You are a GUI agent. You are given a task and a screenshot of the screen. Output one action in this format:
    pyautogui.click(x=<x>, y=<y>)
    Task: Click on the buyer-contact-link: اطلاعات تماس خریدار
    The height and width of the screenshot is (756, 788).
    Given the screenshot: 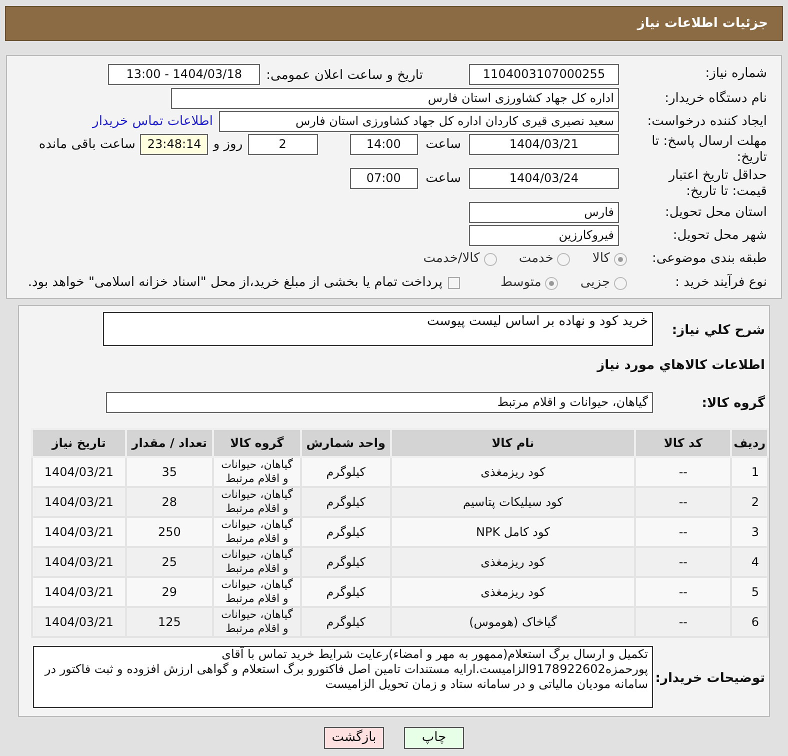 What is the action you would take?
    pyautogui.click(x=152, y=122)
    